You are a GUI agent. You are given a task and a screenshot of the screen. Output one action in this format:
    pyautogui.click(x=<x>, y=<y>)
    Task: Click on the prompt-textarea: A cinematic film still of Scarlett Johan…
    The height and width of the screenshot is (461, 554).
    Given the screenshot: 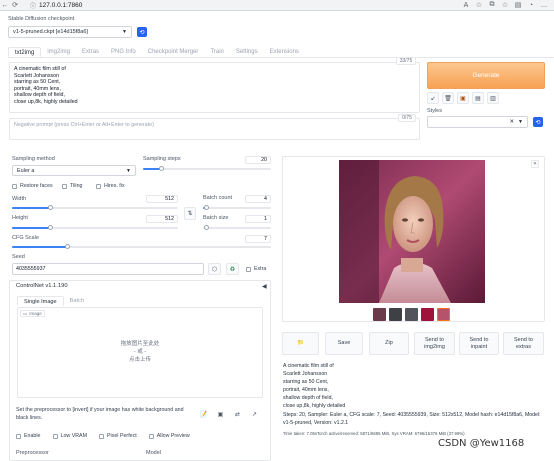 What is the action you would take?
    pyautogui.click(x=214, y=87)
    